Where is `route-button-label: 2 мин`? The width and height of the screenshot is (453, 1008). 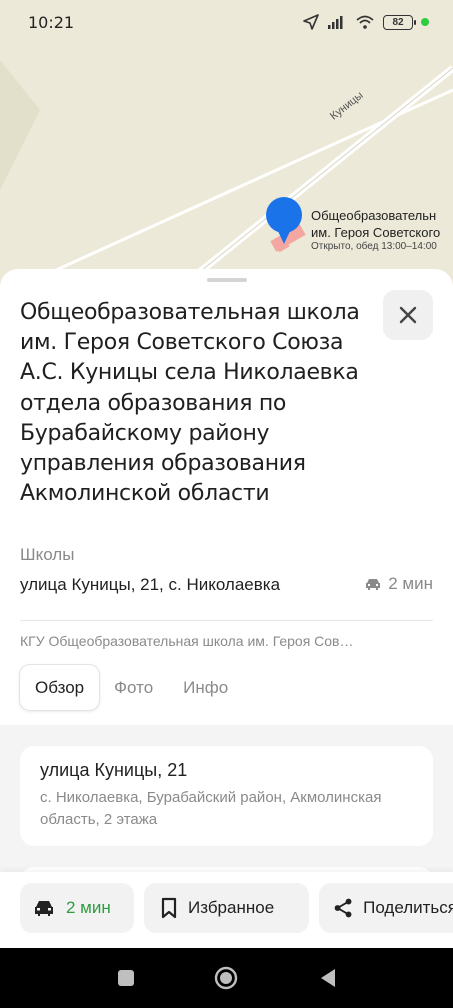
route-button-label: 2 мин is located at coordinates (88, 907).